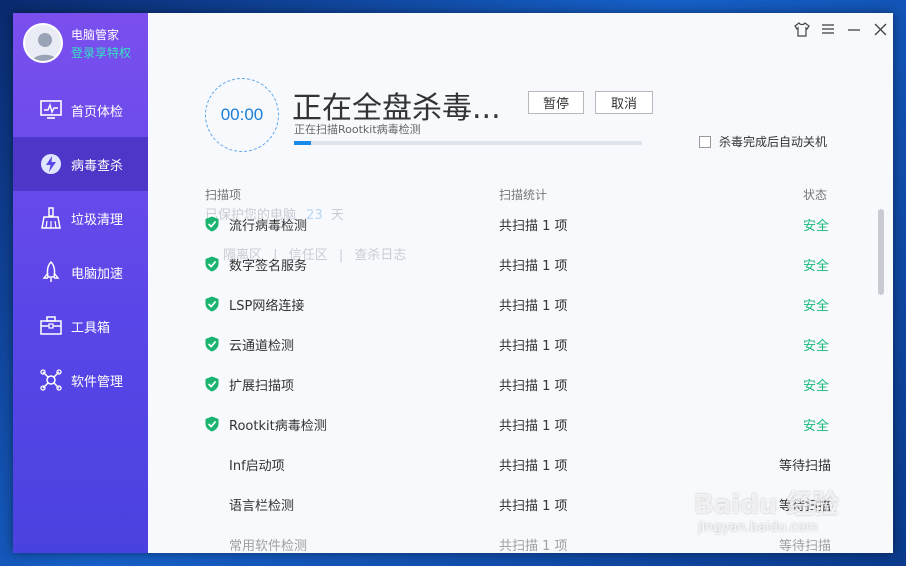 This screenshot has width=906, height=566. What do you see at coordinates (841, 29) in the screenshot?
I see `window-controls` at bounding box center [841, 29].